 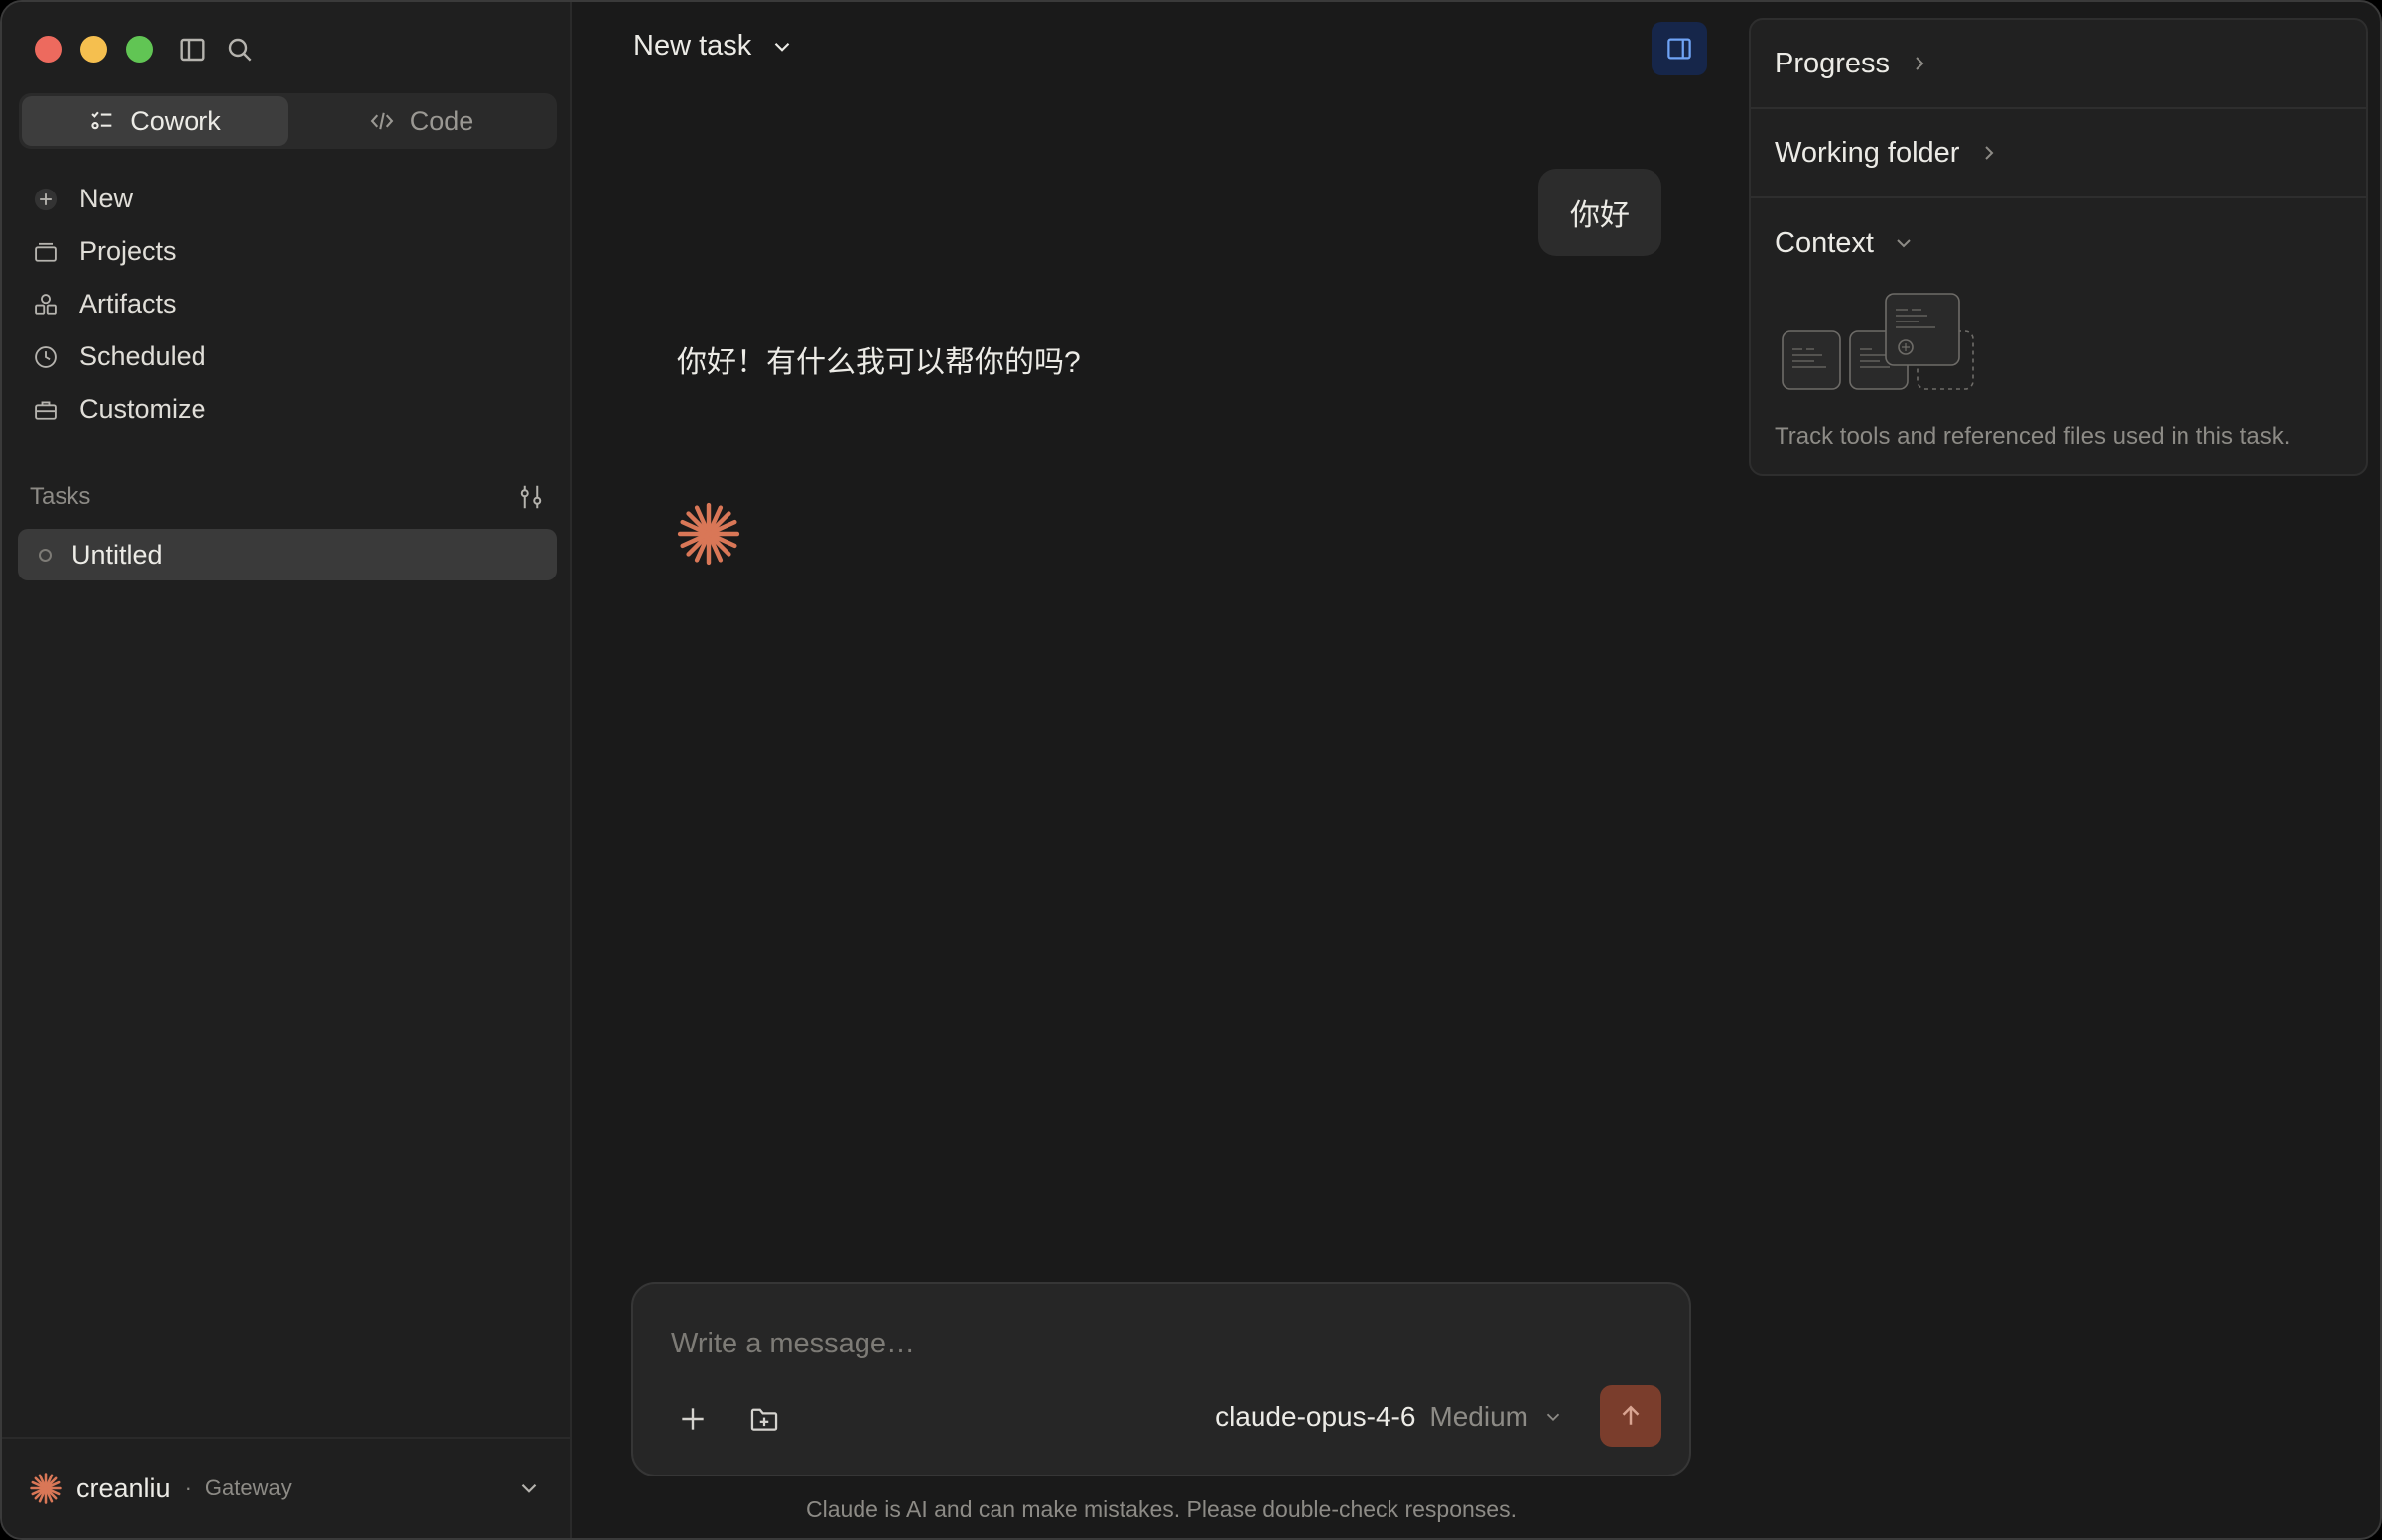 I want to click on model-selector: claude-opus-4-6 Medium, so click(x=1389, y=1417).